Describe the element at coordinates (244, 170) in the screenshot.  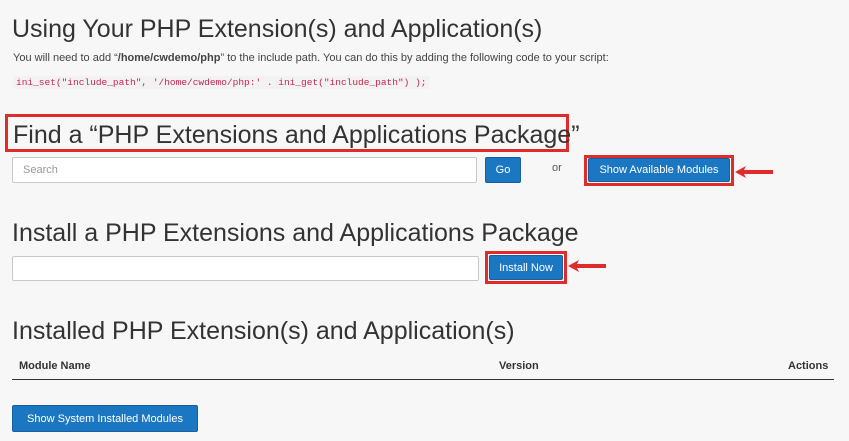
I see `module-search-input` at that location.